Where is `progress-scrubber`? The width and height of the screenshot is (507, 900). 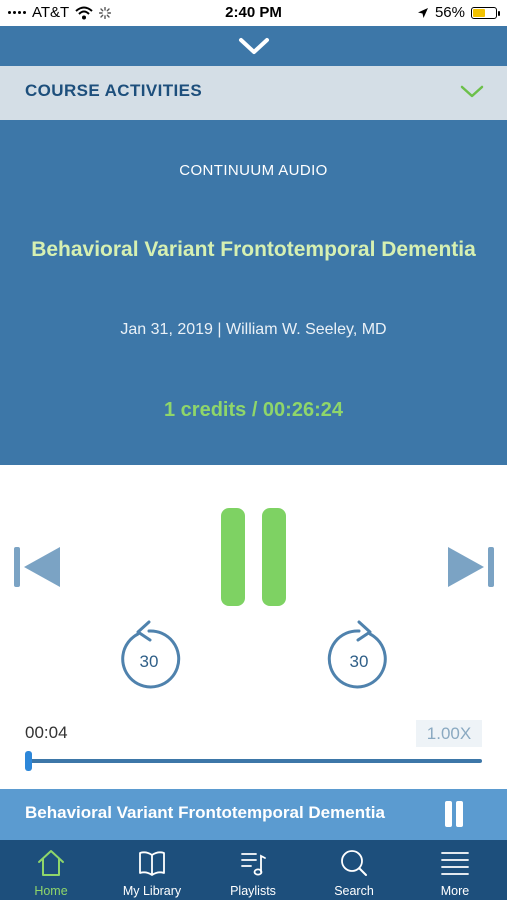 progress-scrubber is located at coordinates (29, 761).